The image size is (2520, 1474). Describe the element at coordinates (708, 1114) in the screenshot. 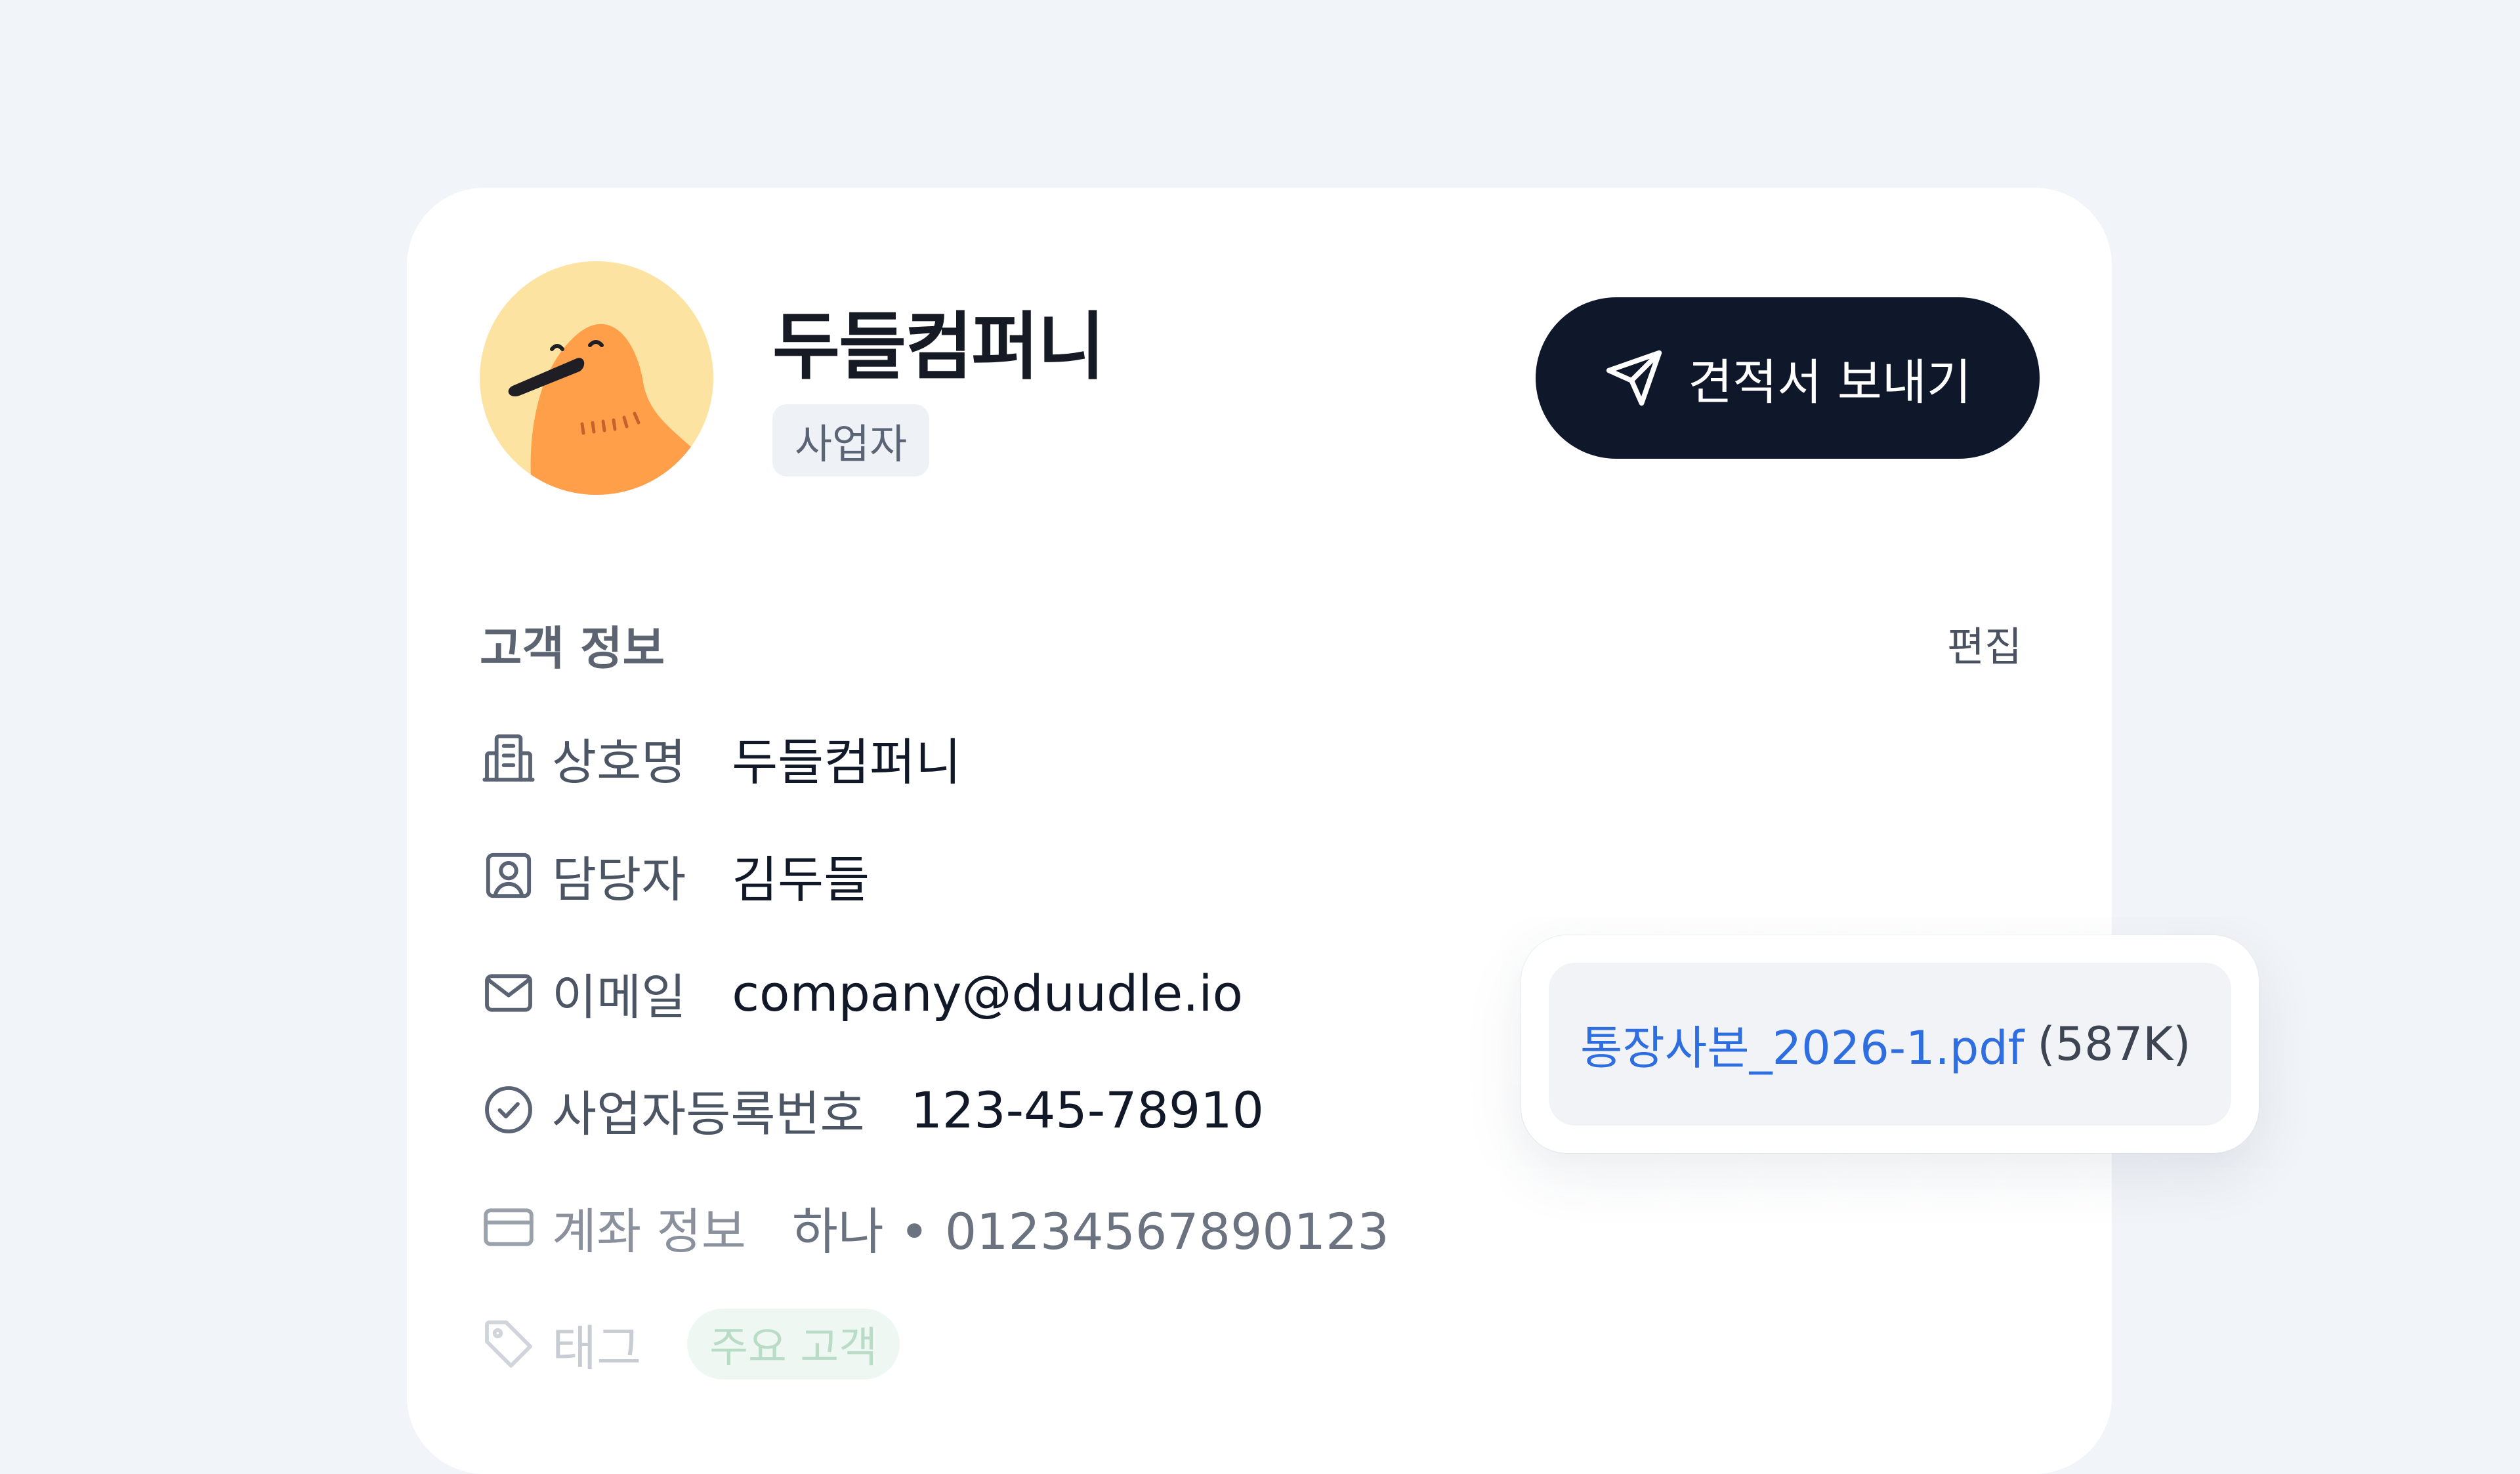

I see `info-label: 사업자등록번호` at that location.